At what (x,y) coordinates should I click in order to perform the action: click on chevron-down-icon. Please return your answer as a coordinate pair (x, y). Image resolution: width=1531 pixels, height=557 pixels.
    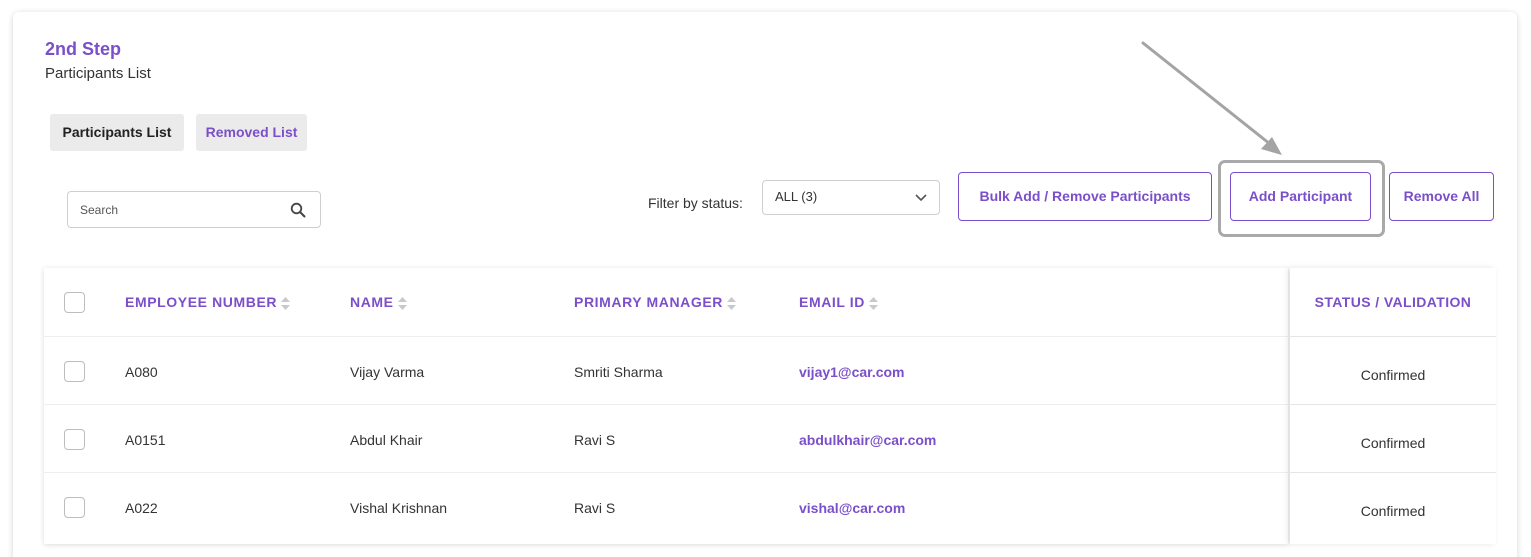
    Looking at the image, I should click on (921, 198).